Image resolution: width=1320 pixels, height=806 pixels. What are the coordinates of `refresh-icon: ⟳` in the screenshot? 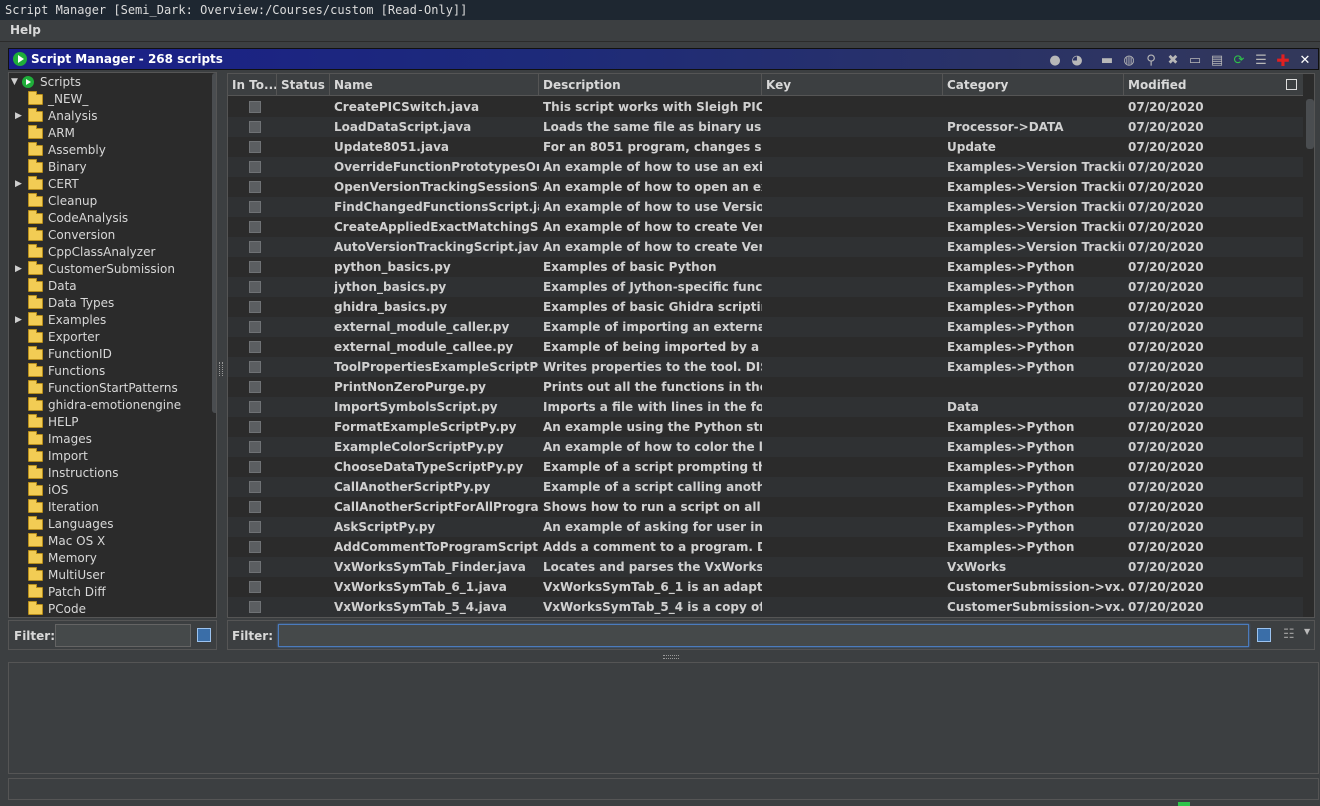 It's located at (1239, 60).